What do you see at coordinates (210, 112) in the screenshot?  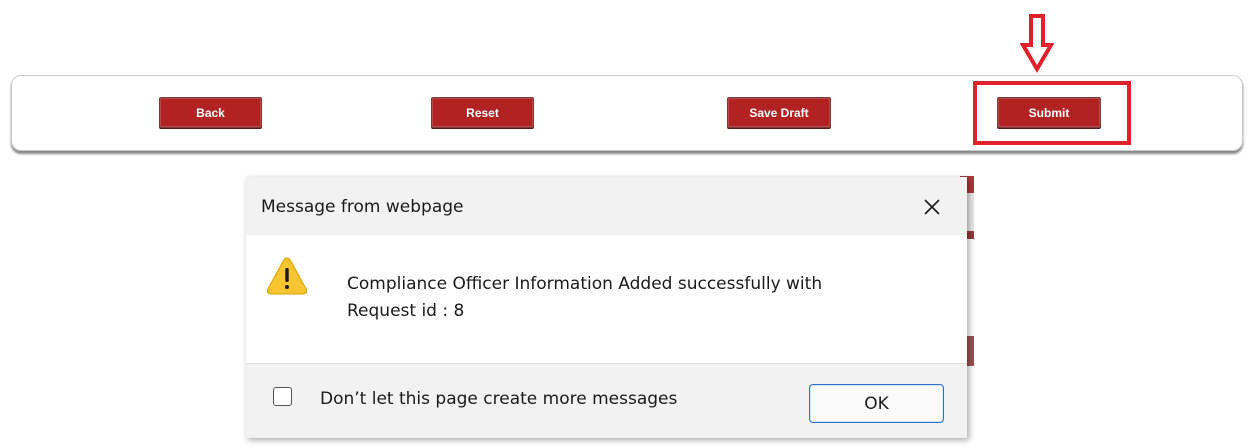 I see `back-button: Back` at bounding box center [210, 112].